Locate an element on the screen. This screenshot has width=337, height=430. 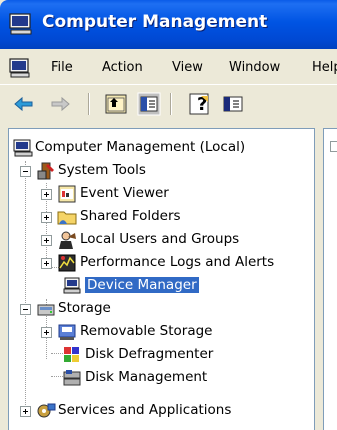
disk-defragmenter-icon is located at coordinates (71, 354).